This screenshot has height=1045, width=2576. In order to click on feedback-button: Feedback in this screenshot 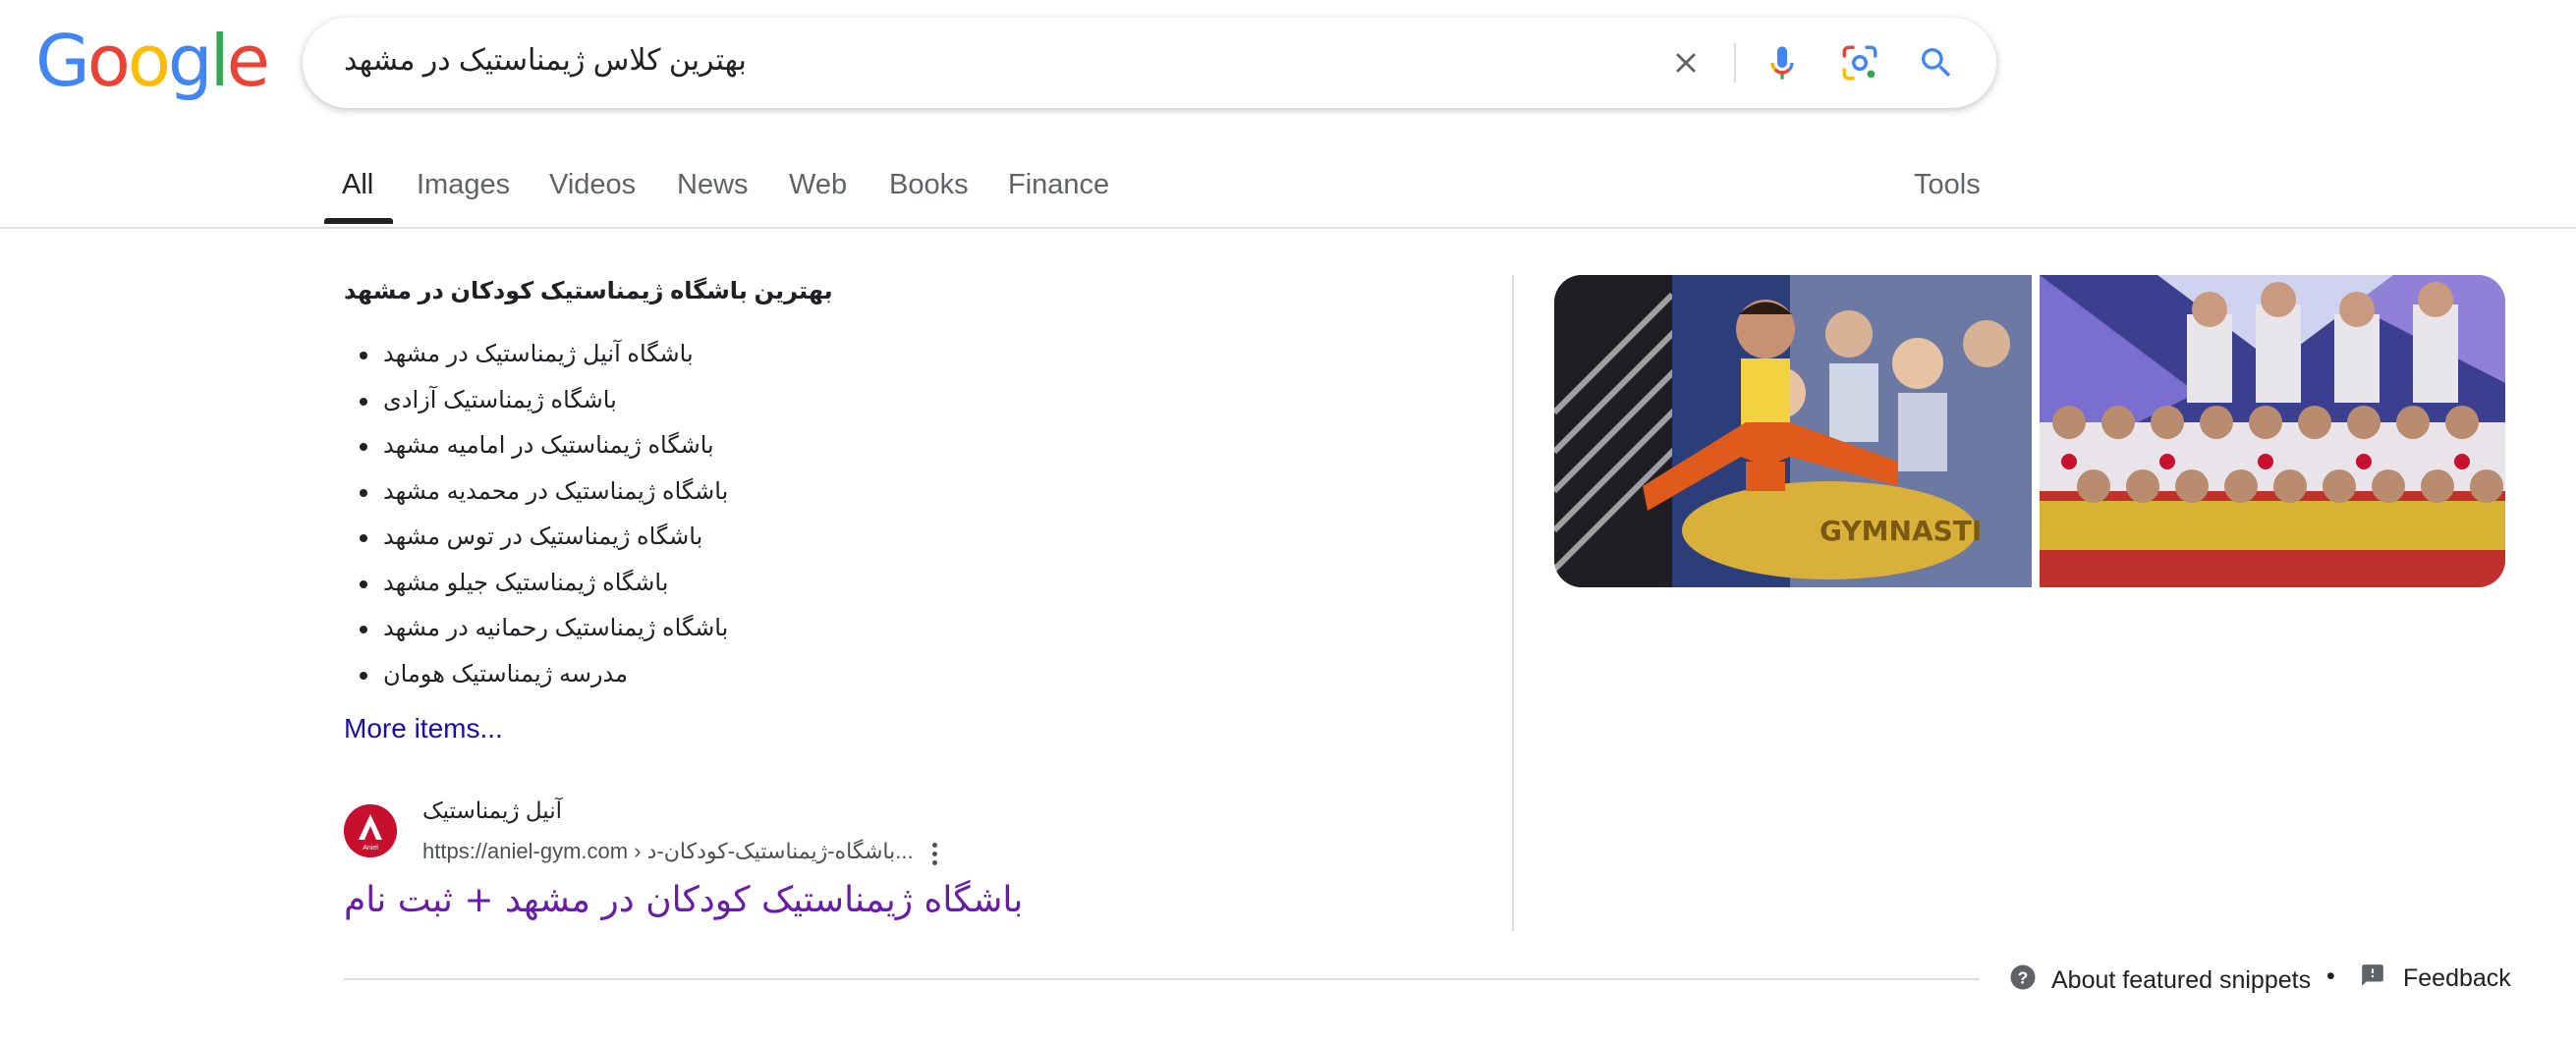, I will do `click(2435, 978)`.